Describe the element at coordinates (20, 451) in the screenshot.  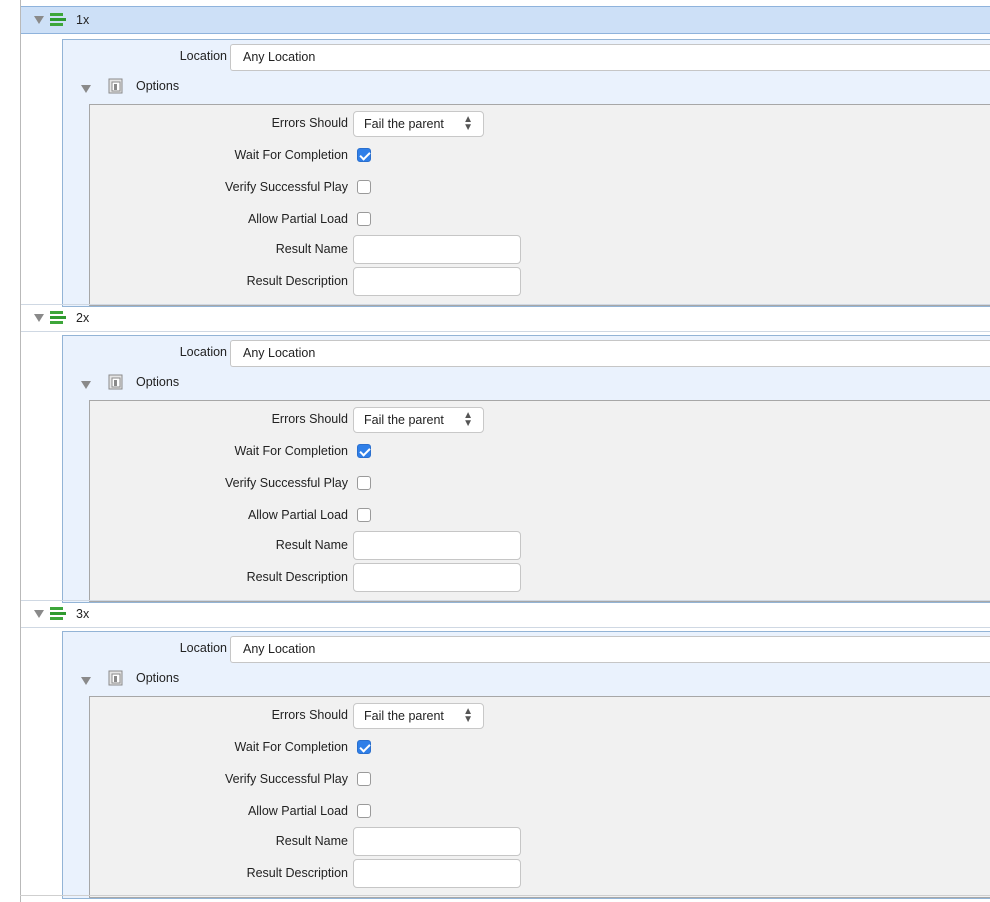
I see `left-divider` at that location.